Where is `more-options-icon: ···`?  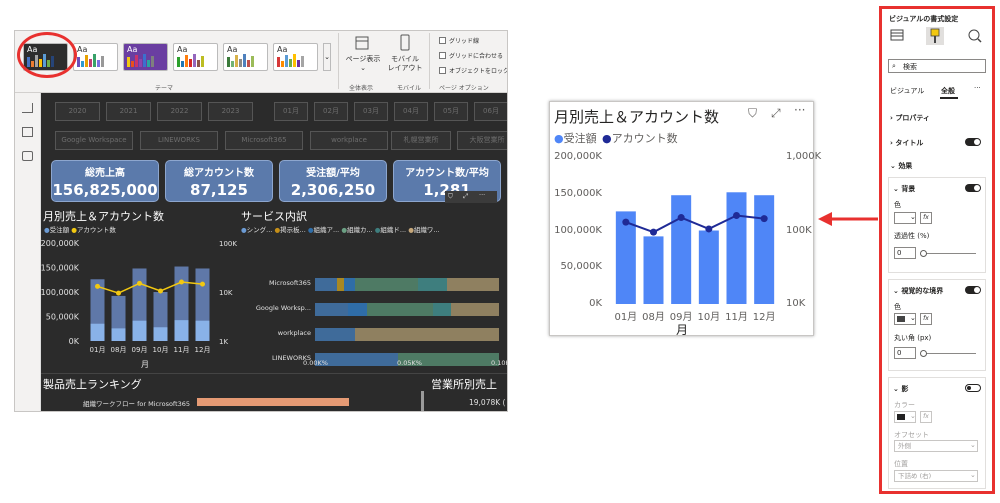
more-options-icon: ··· is located at coordinates (482, 195).